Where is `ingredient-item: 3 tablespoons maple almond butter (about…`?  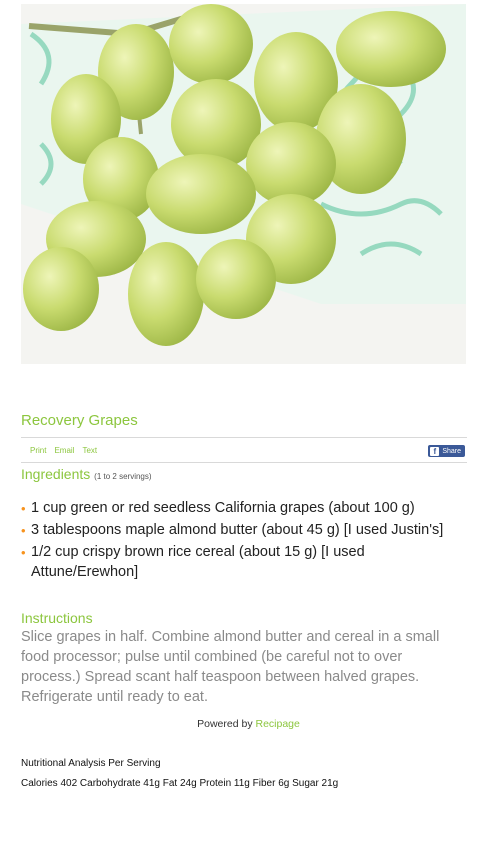 ingredient-item: 3 tablespoons maple almond butter (about… is located at coordinates (241, 530).